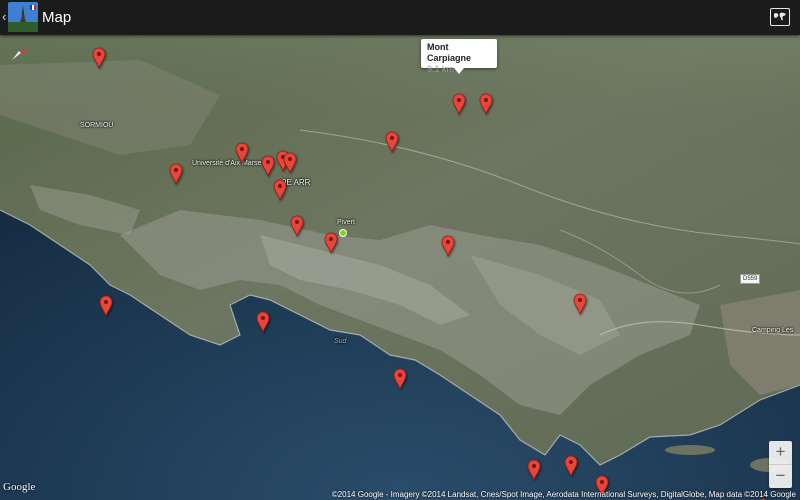 Image resolution: width=800 pixels, height=500 pixels. What do you see at coordinates (449, 52) in the screenshot?
I see `info-window-title: Mont Carpiagne` at bounding box center [449, 52].